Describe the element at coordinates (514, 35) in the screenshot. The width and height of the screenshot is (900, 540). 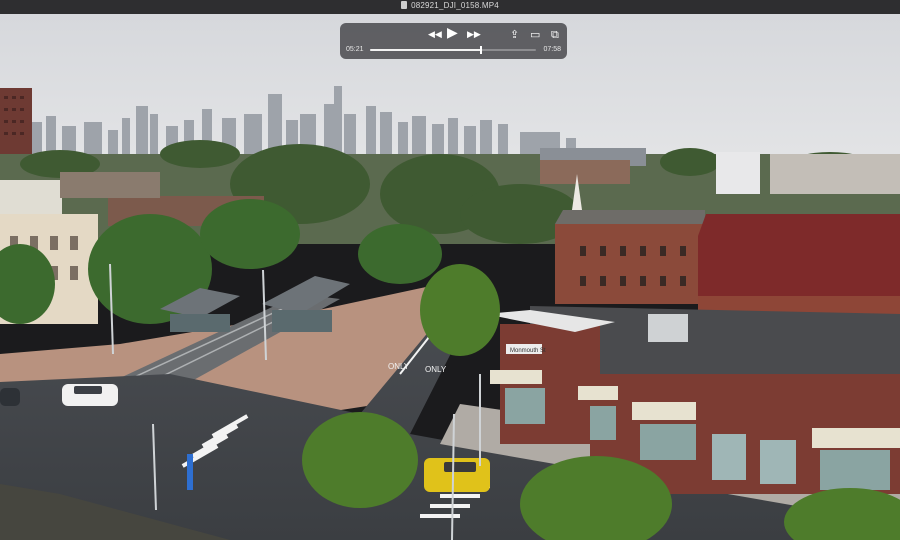
I see `share-icon: ⇪` at that location.